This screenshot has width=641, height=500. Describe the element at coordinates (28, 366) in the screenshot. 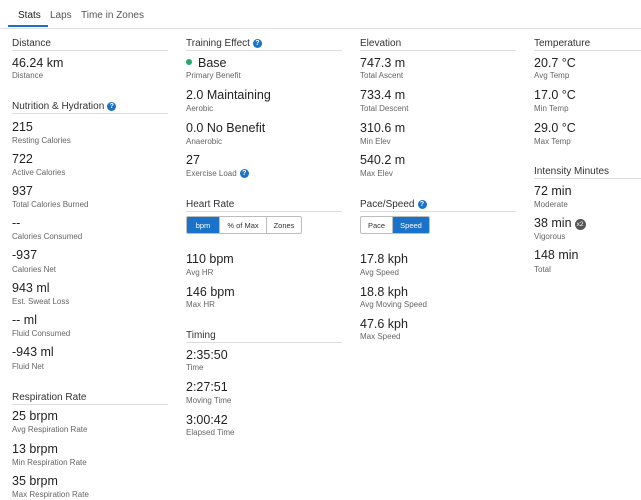

I see `stat-label: Fluid Net` at that location.